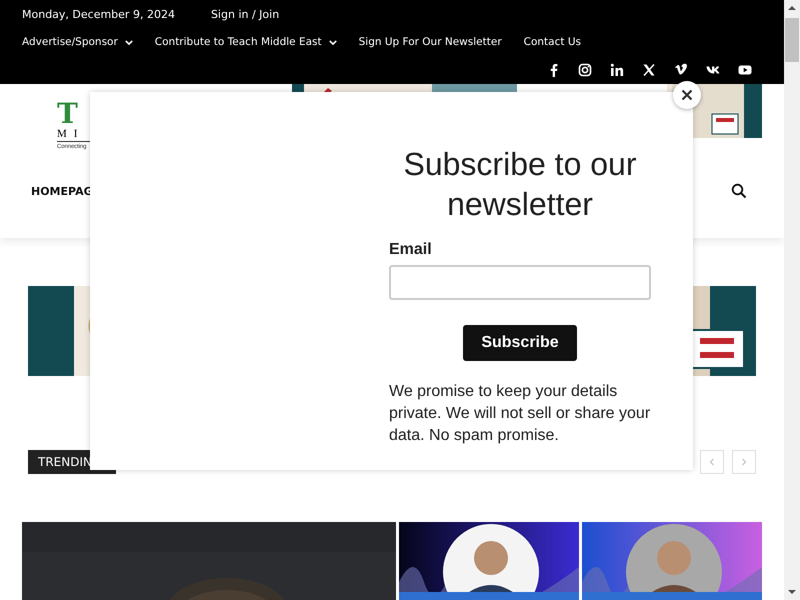 Image resolution: width=800 pixels, height=600 pixels. Describe the element at coordinates (520, 184) in the screenshot. I see `dialog-title: Subscribe to our newsletter` at that location.